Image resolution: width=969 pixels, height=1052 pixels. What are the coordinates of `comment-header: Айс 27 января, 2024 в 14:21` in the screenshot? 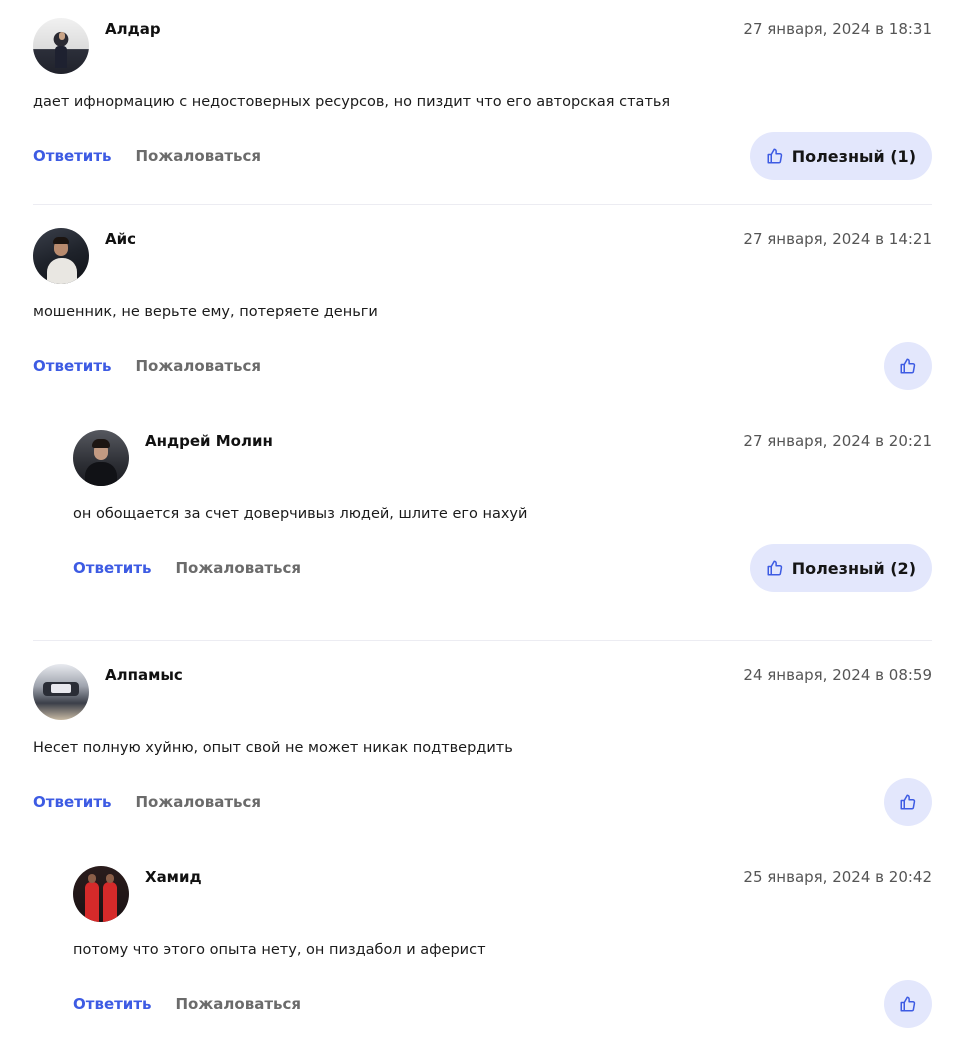 It's located at (482, 256).